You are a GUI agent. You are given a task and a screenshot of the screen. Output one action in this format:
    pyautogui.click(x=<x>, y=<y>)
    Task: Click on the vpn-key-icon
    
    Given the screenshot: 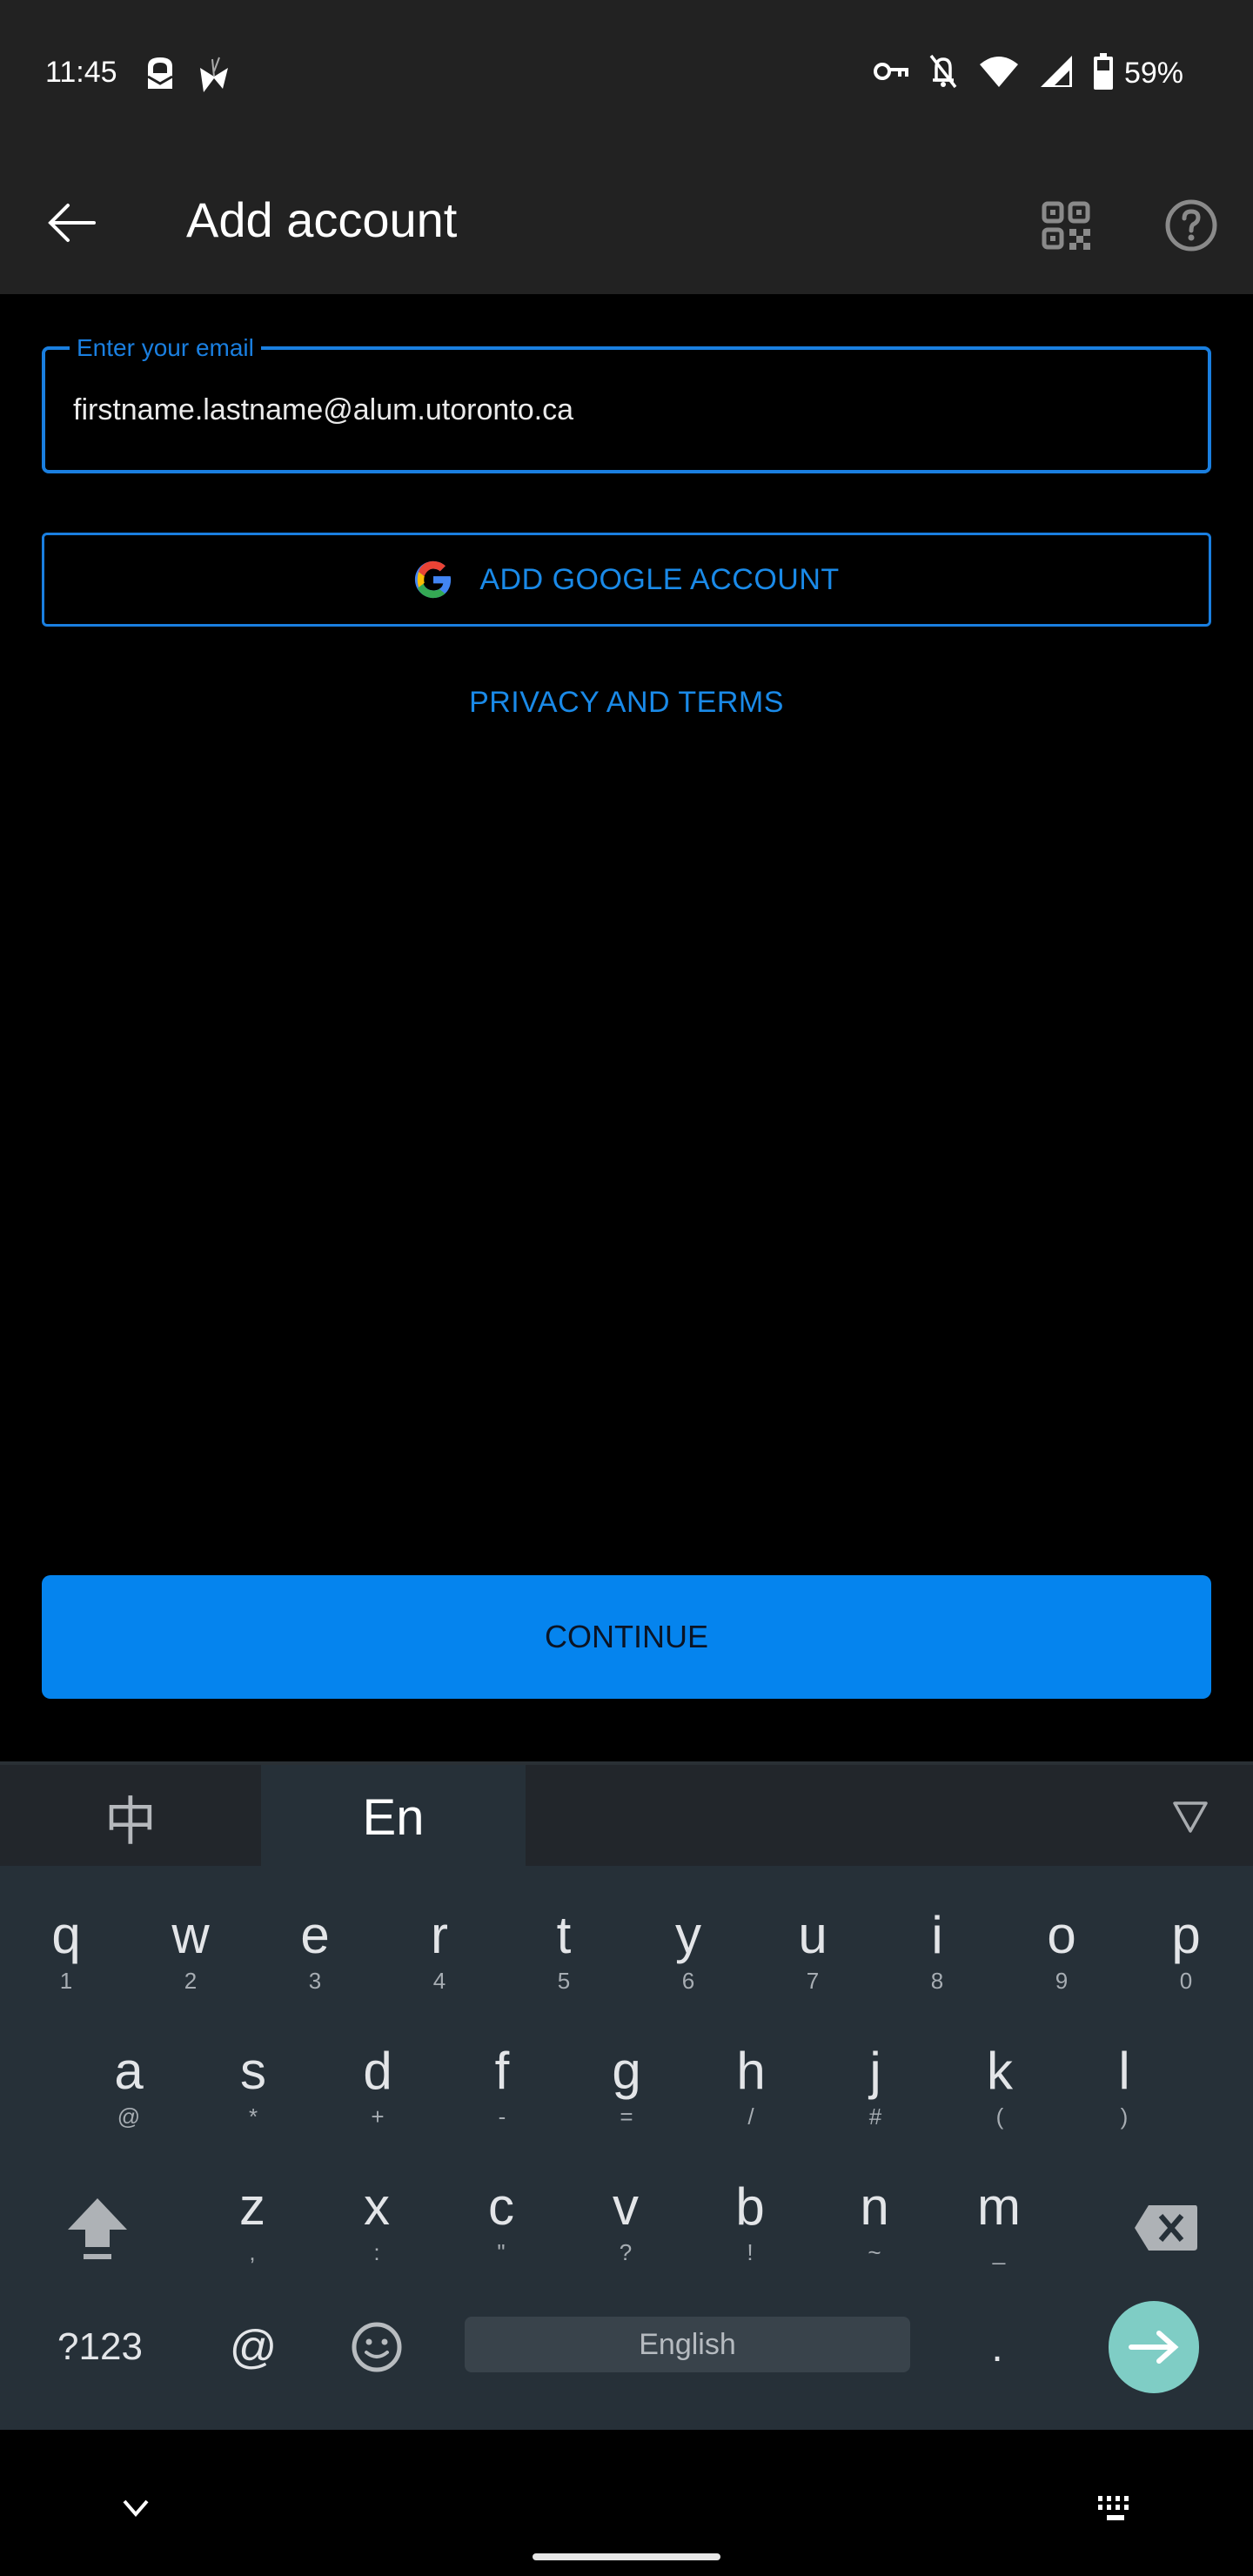 What is the action you would take?
    pyautogui.click(x=890, y=73)
    